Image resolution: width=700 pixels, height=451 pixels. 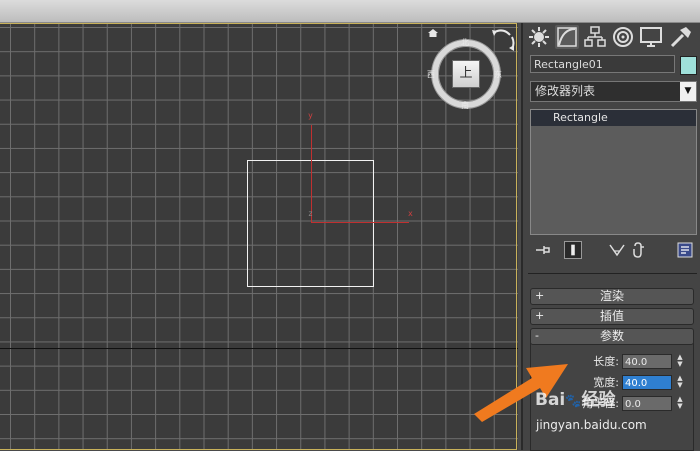 I want to click on show-end-result-icon, so click(x=573, y=250).